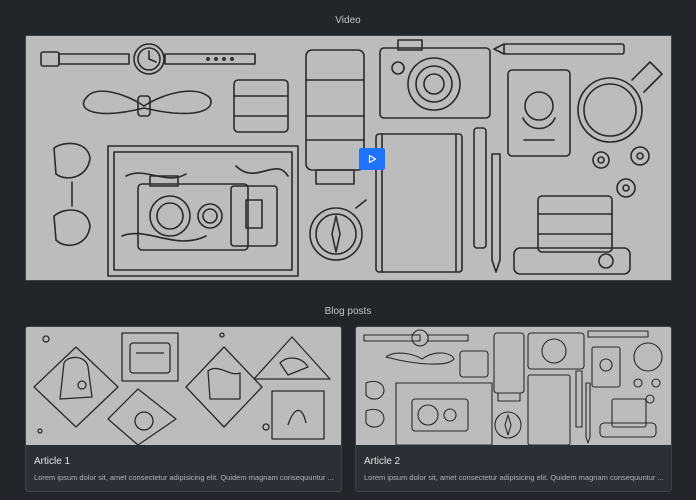 This screenshot has width=696, height=500. Describe the element at coordinates (382, 461) in the screenshot. I see `article-title: Article 2` at that location.